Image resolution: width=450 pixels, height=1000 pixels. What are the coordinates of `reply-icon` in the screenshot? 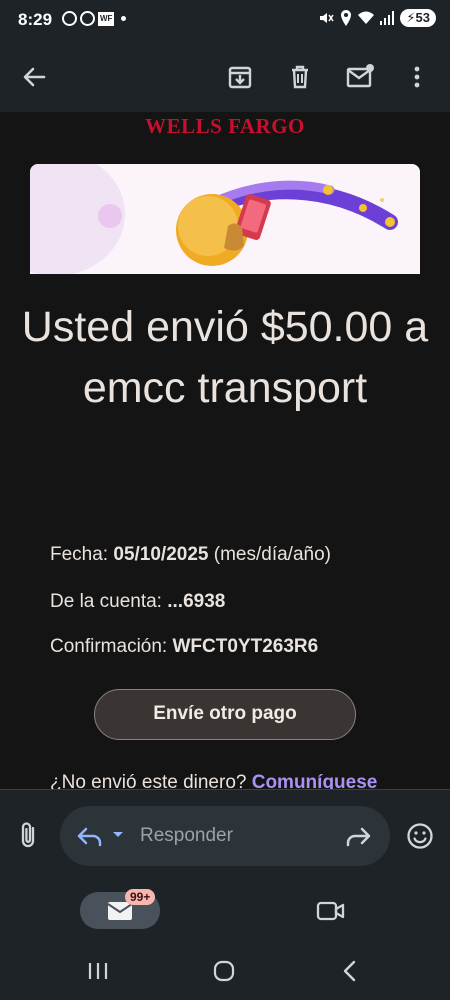 It's located at (90, 836).